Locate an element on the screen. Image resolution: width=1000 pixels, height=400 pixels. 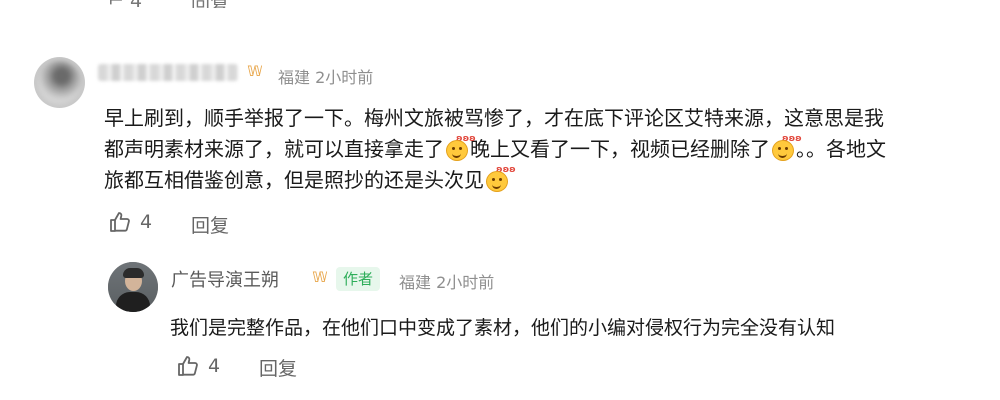
comment-line-2c: 。。各地文 is located at coordinates (841, 149).